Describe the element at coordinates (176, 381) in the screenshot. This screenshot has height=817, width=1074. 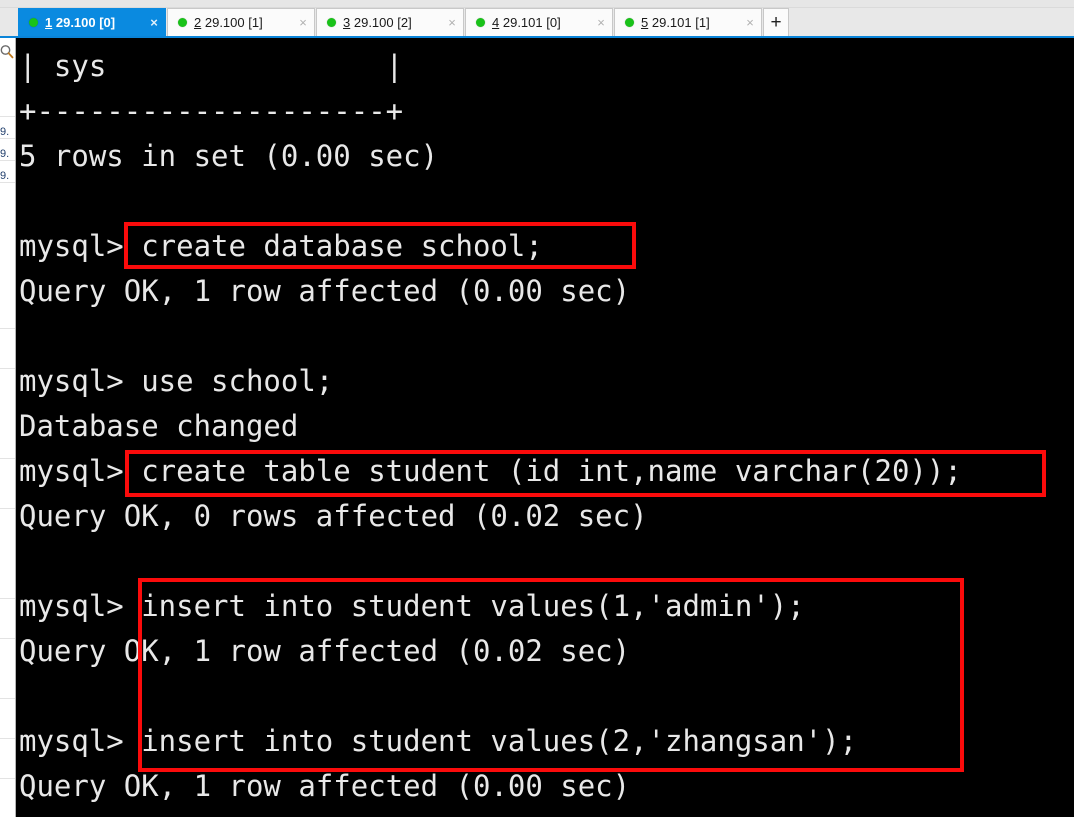
I see `terminal-line: mysql> use school;` at that location.